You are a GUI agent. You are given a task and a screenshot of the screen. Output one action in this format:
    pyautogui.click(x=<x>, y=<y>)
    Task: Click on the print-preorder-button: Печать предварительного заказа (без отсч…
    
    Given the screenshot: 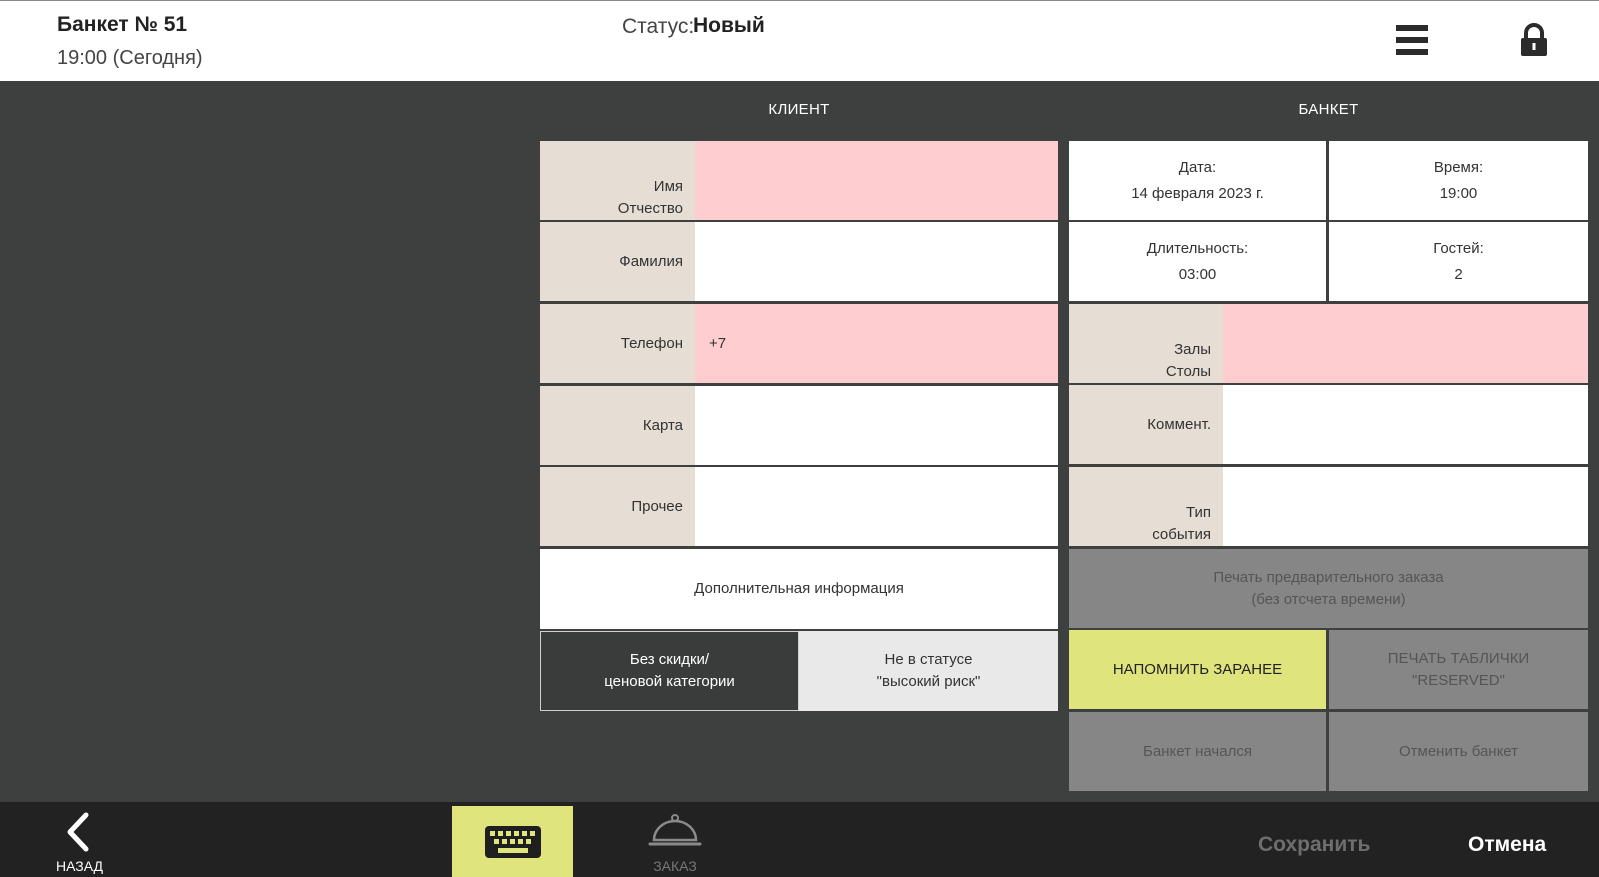 What is the action you would take?
    pyautogui.click(x=1328, y=588)
    